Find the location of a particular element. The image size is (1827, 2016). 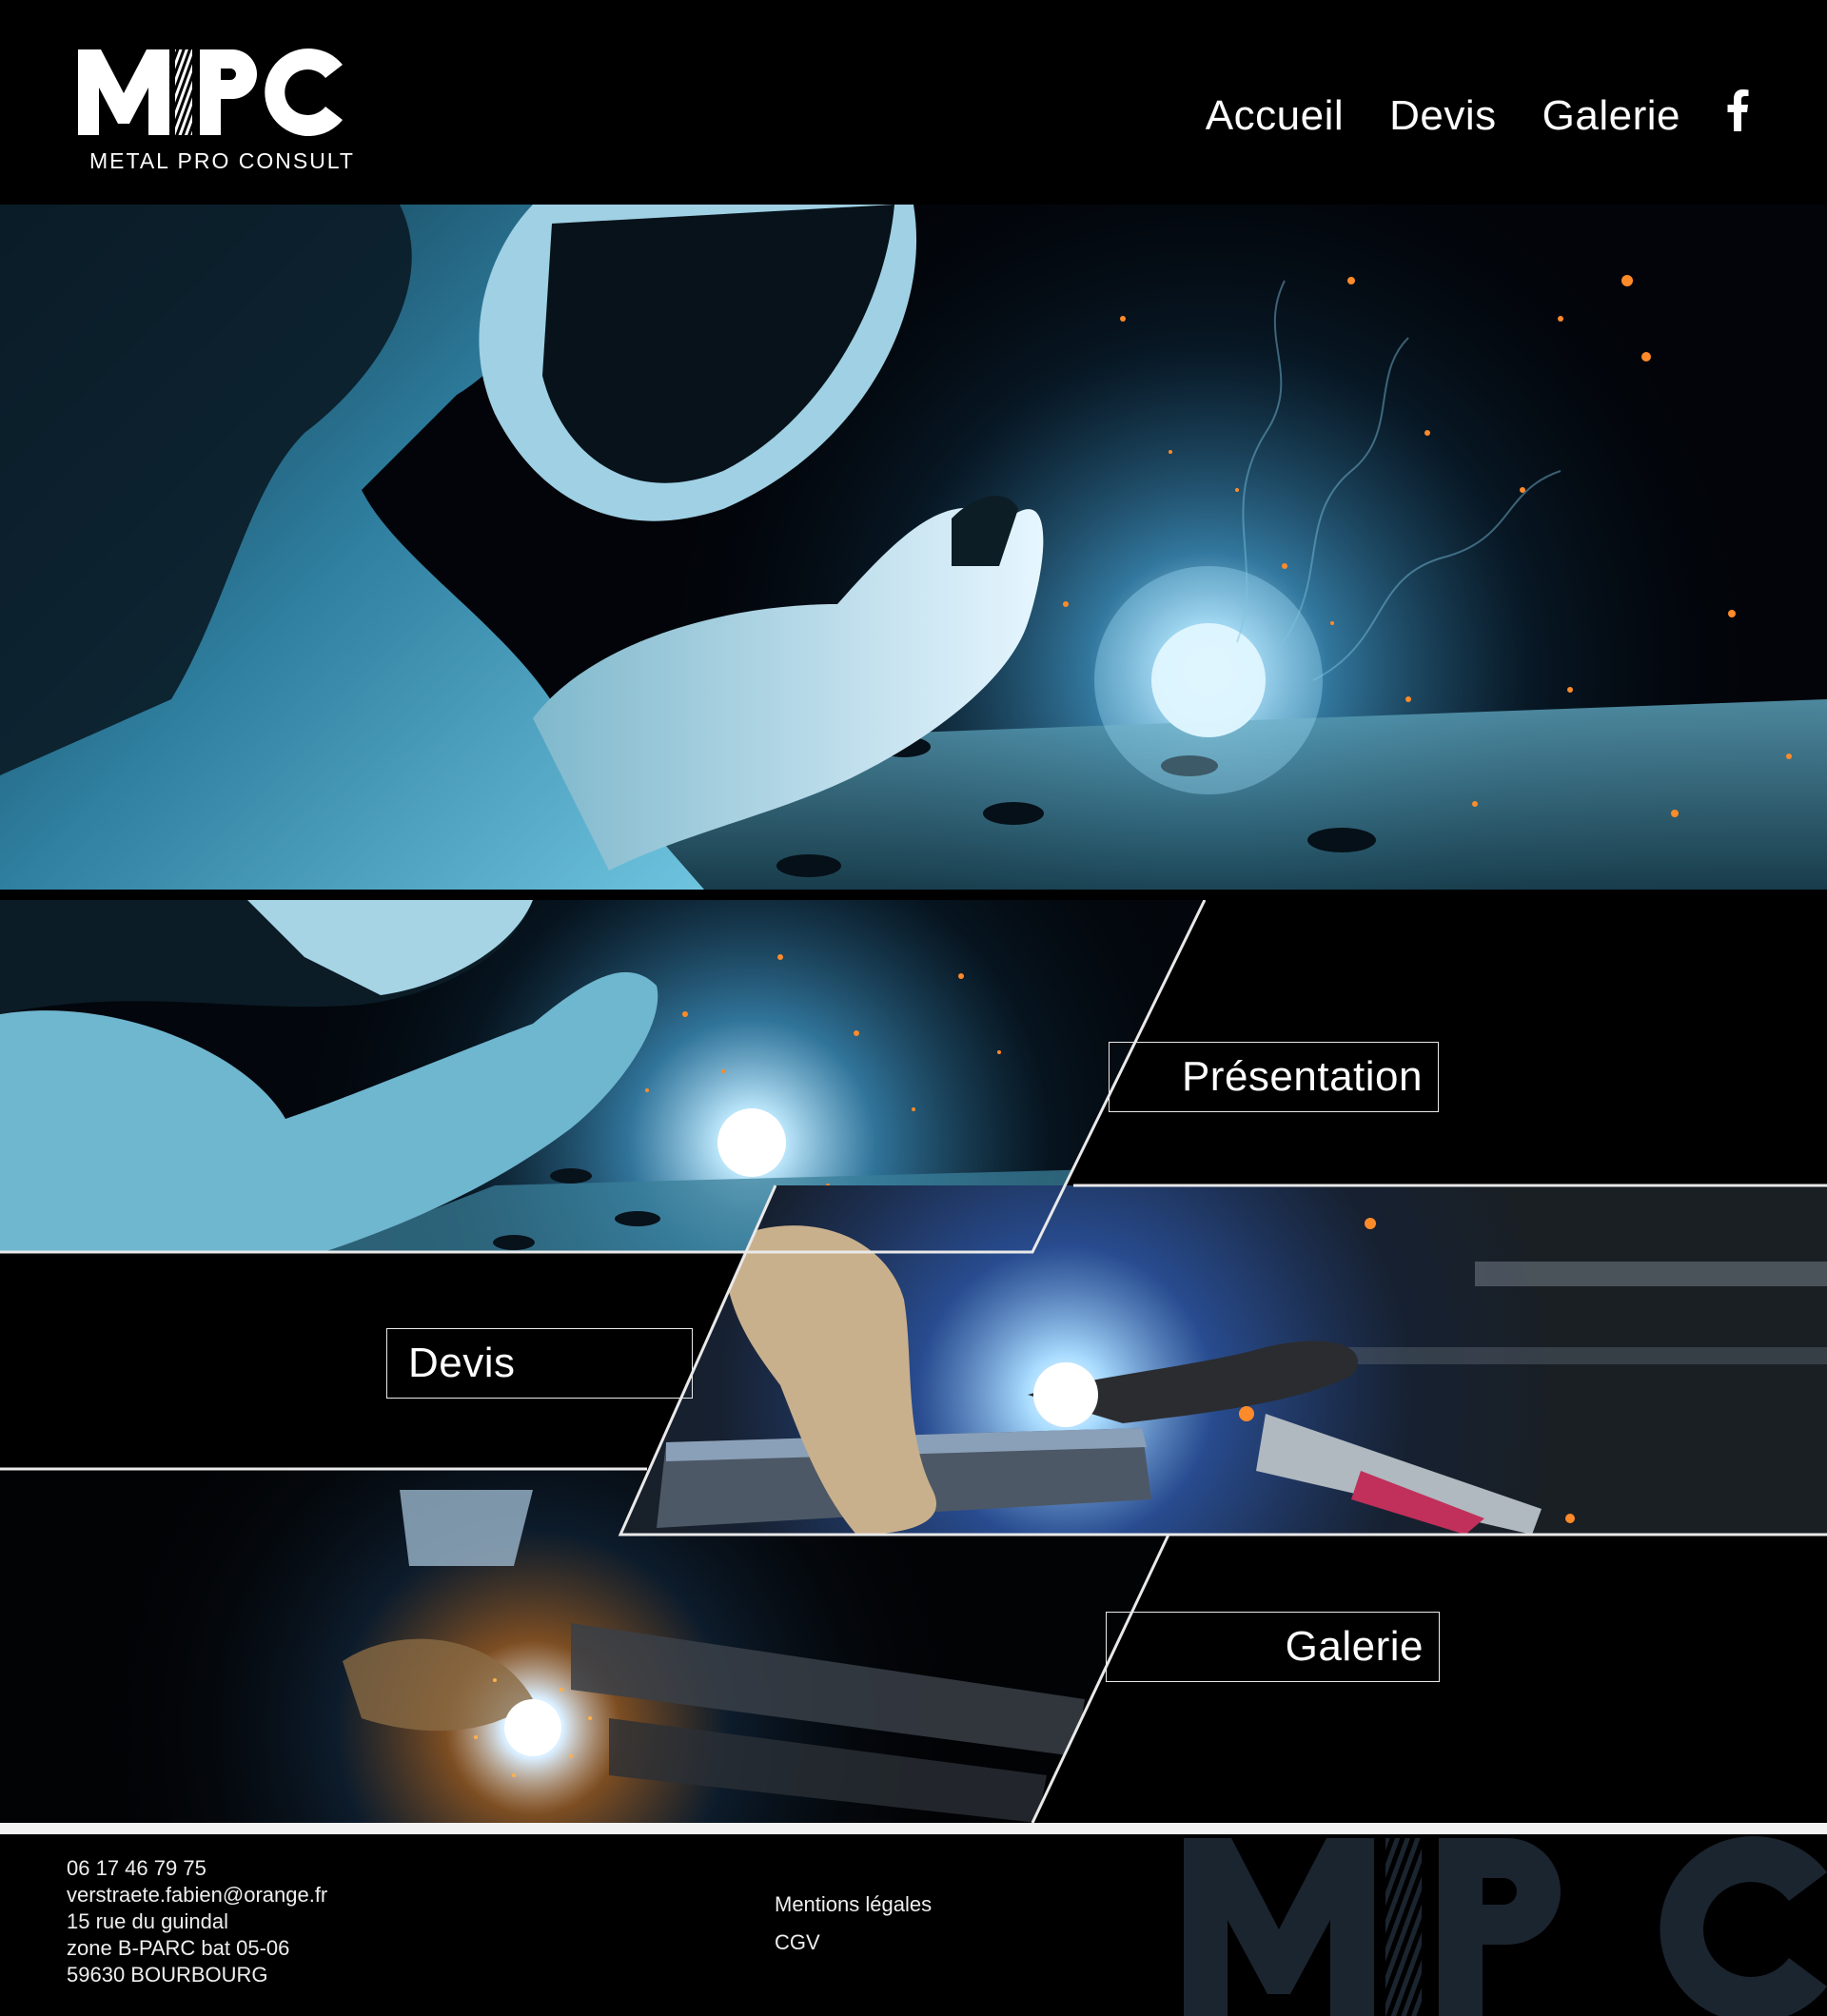

address-line1: 15 rue du guindal is located at coordinates (148, 1921).